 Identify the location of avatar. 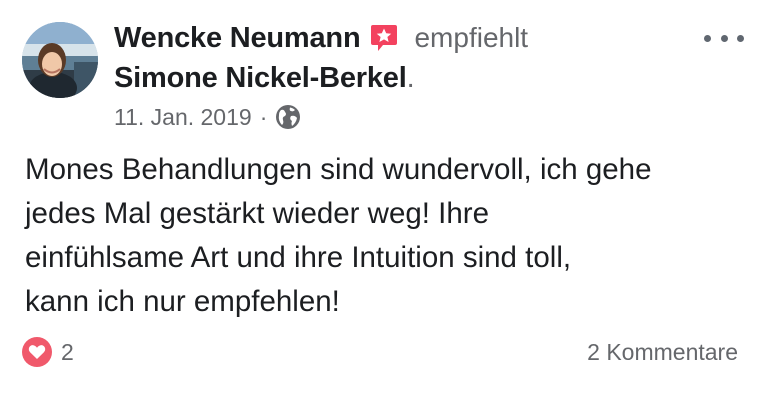
(60, 60).